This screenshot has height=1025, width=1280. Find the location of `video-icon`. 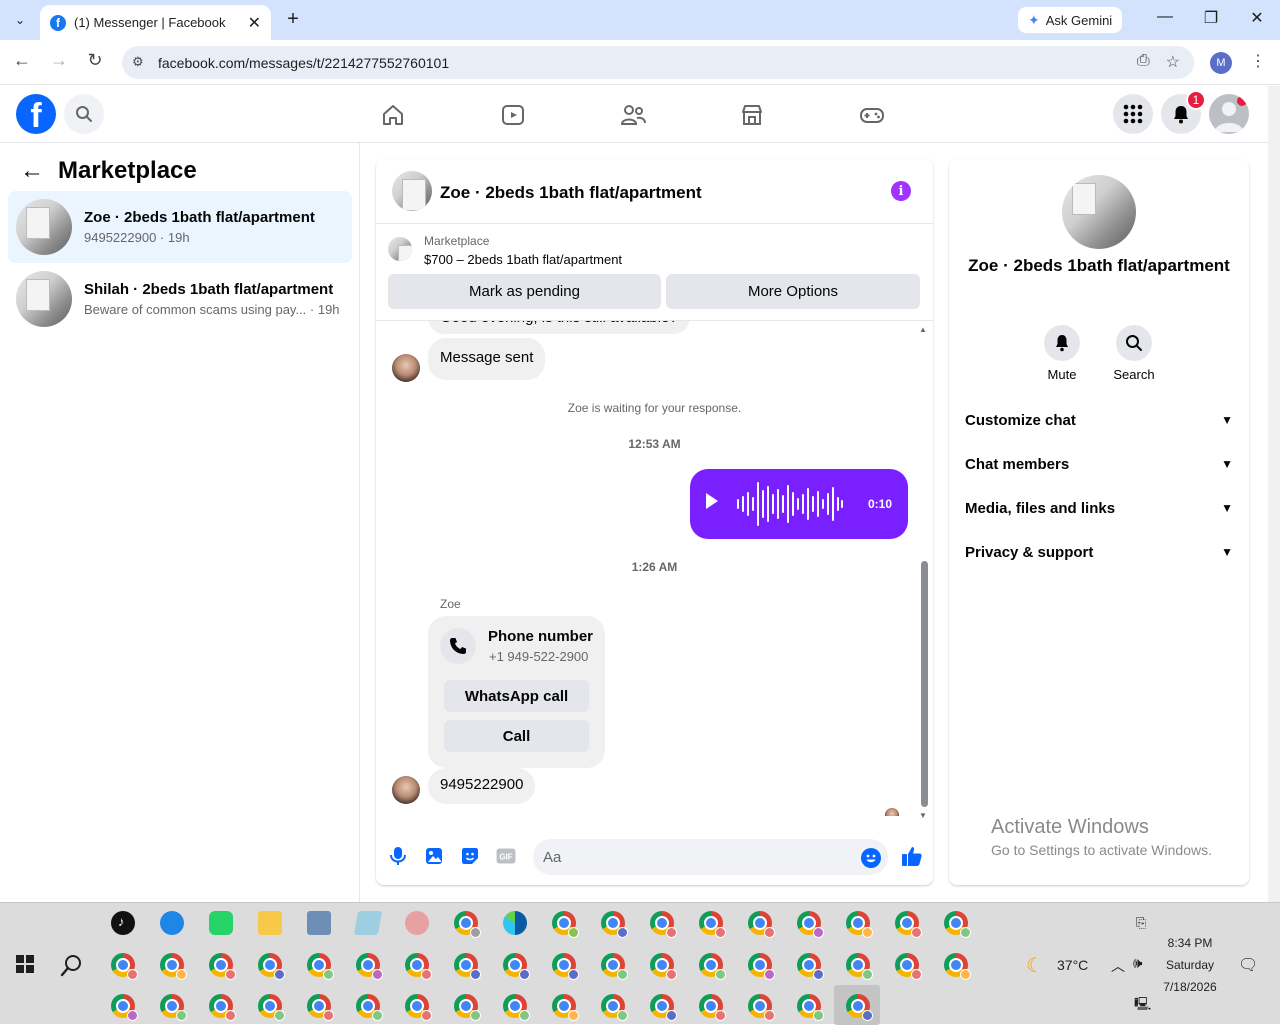

video-icon is located at coordinates (513, 115).